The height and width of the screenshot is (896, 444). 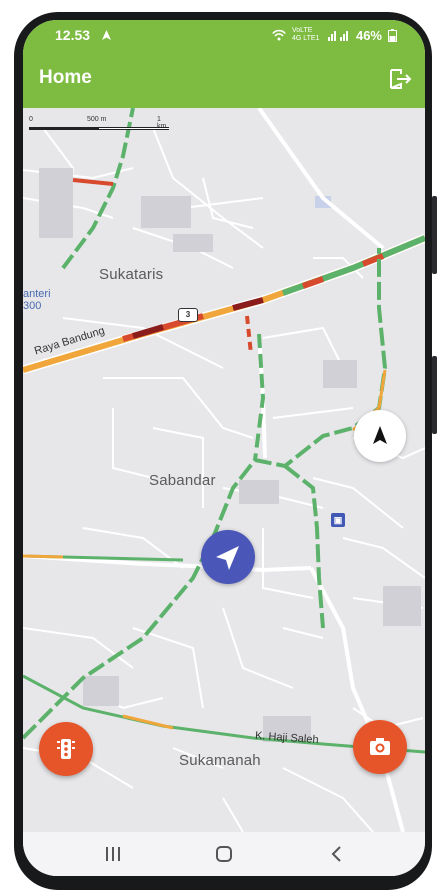 I want to click on bus-stop-icon: ▣, so click(x=338, y=520).